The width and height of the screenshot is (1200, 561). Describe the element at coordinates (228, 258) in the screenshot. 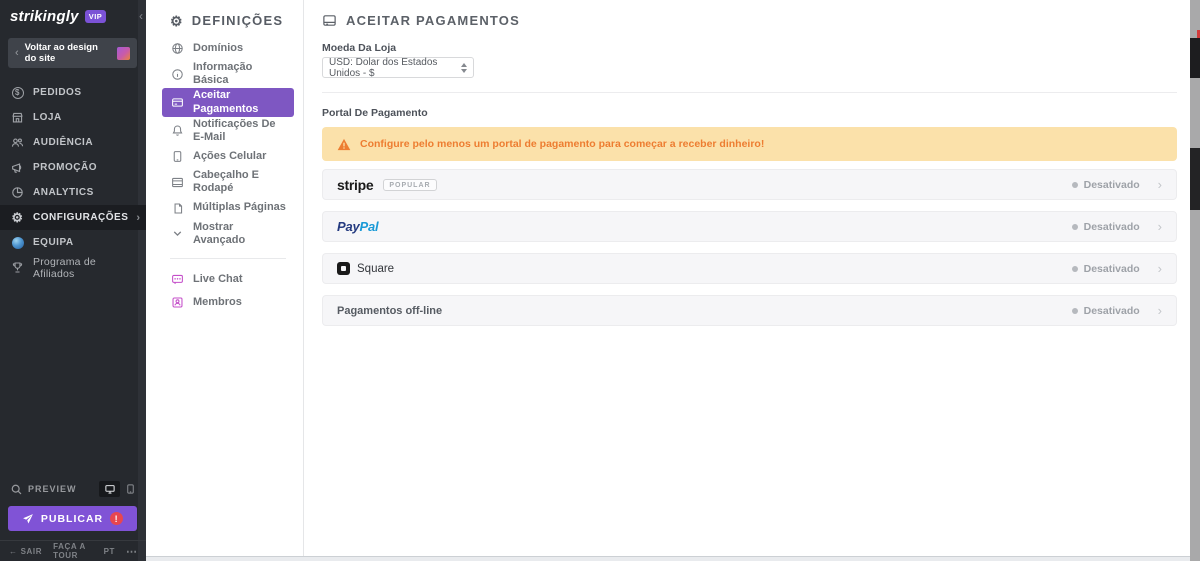

I see `settings-divider` at that location.